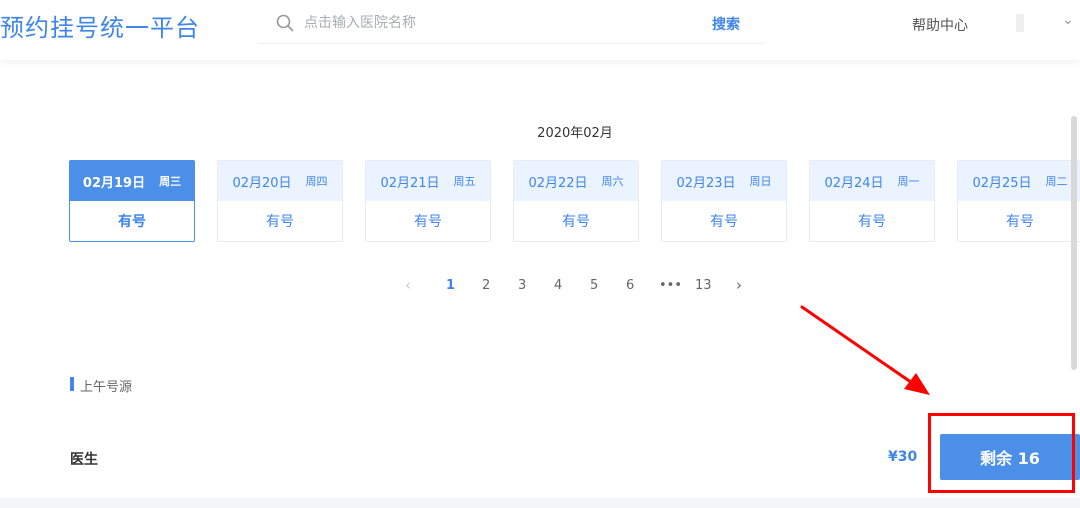  What do you see at coordinates (739, 285) in the screenshot?
I see `next-page-icon: ›` at bounding box center [739, 285].